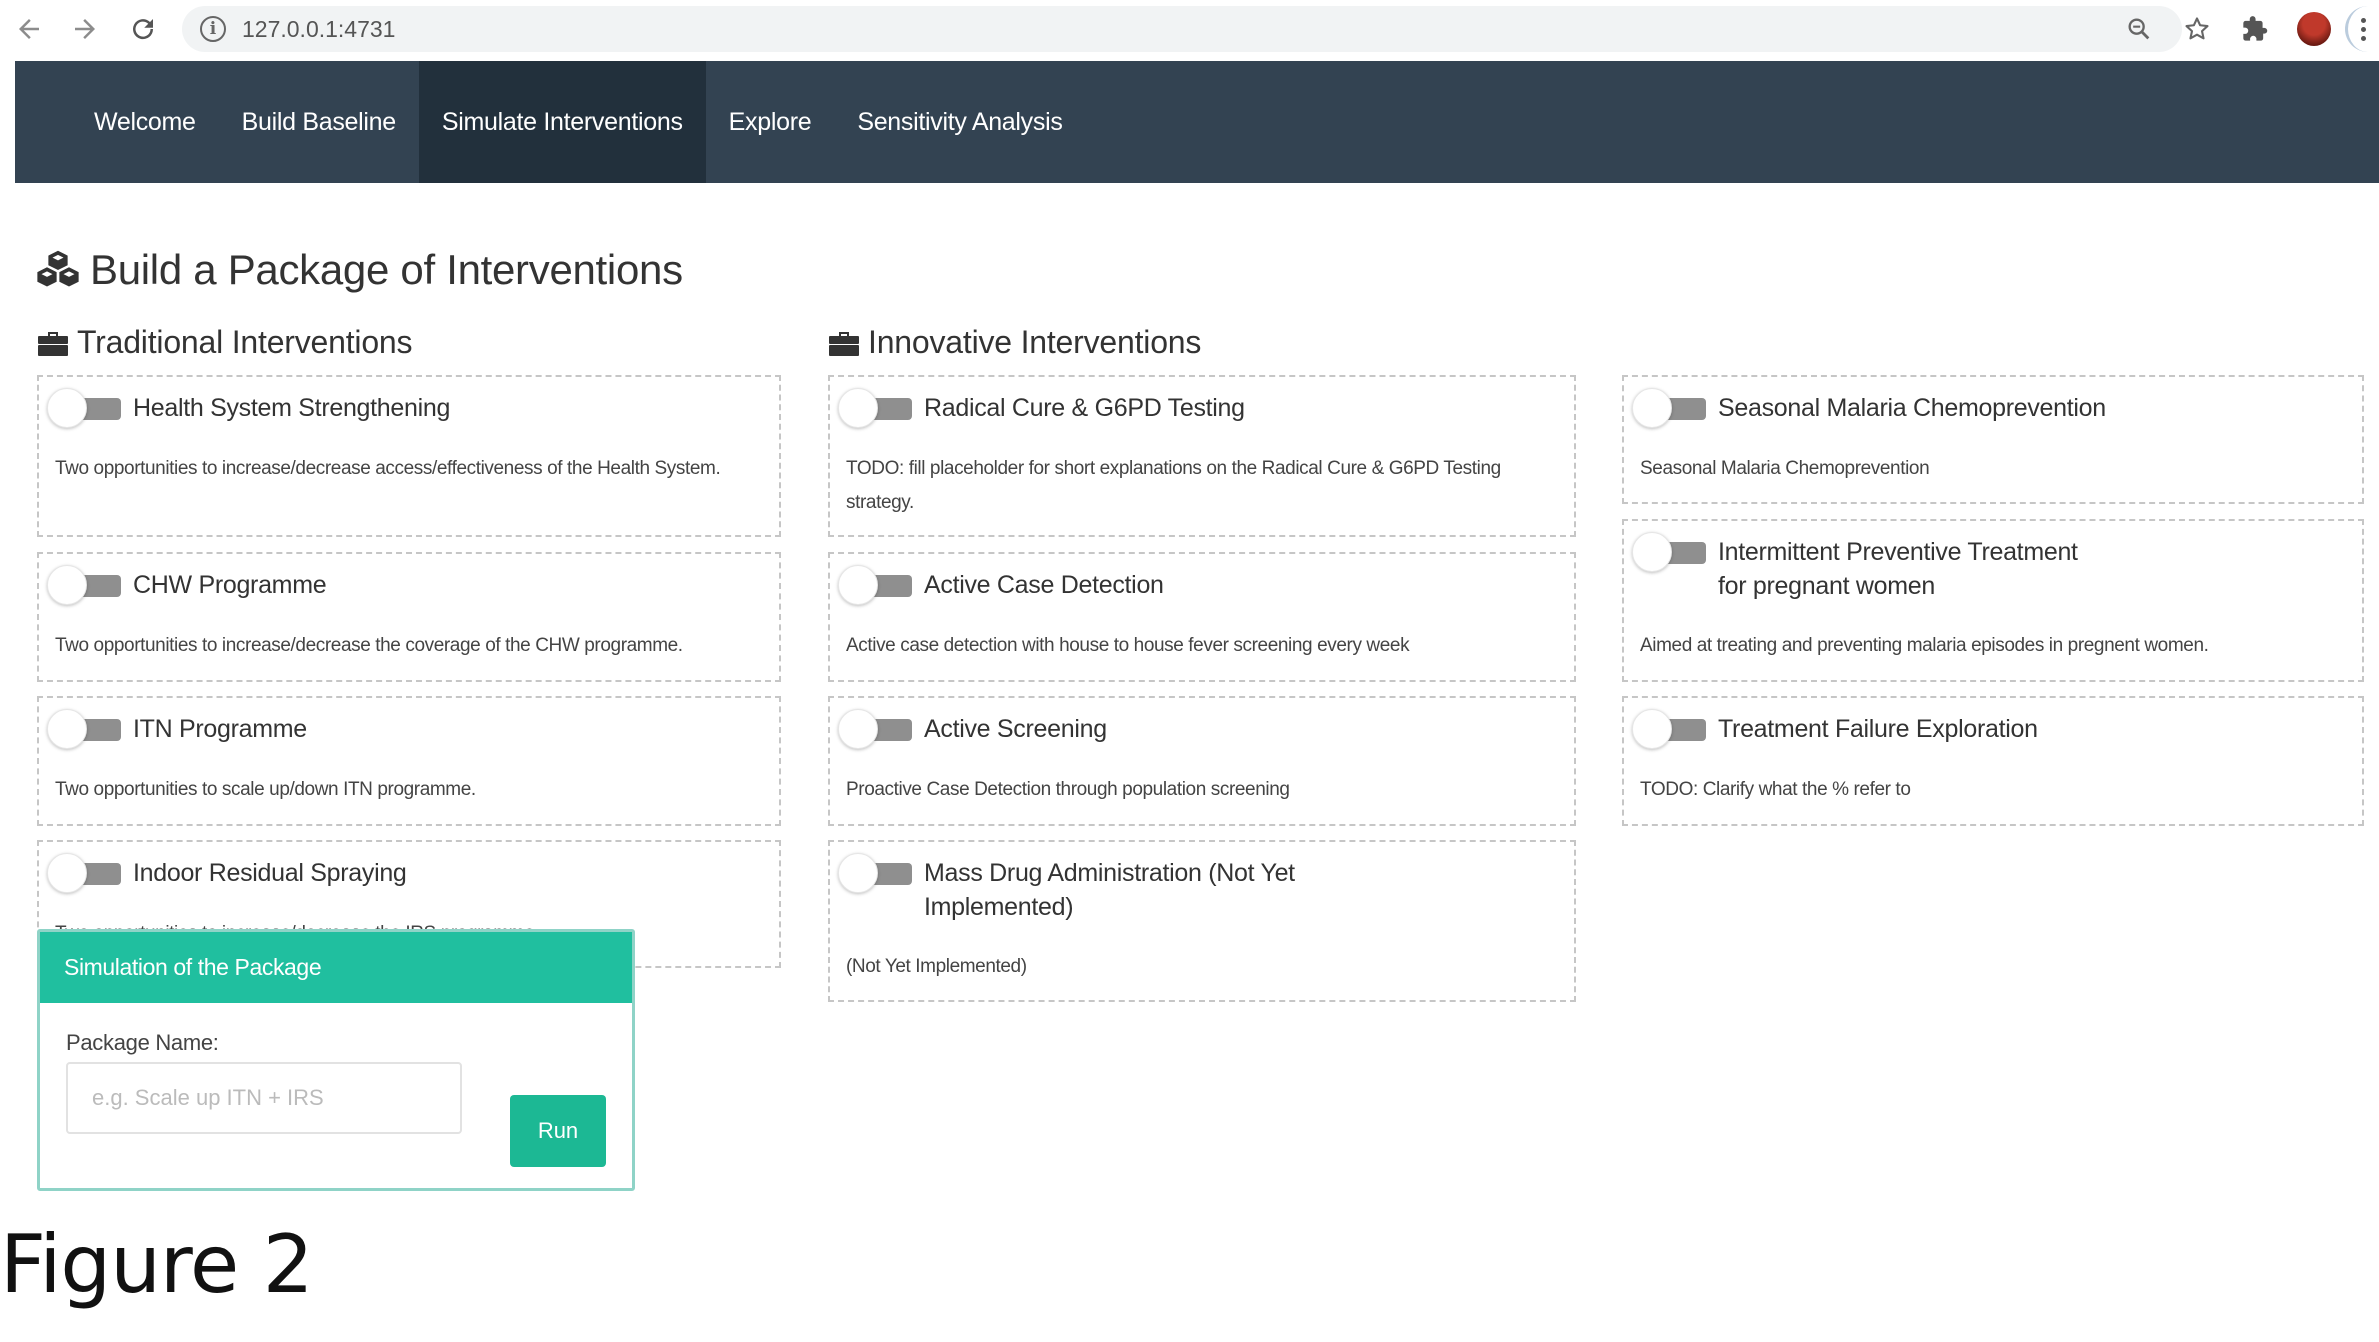  Describe the element at coordinates (142, 1042) in the screenshot. I see `package-name-label: Package Name:` at that location.